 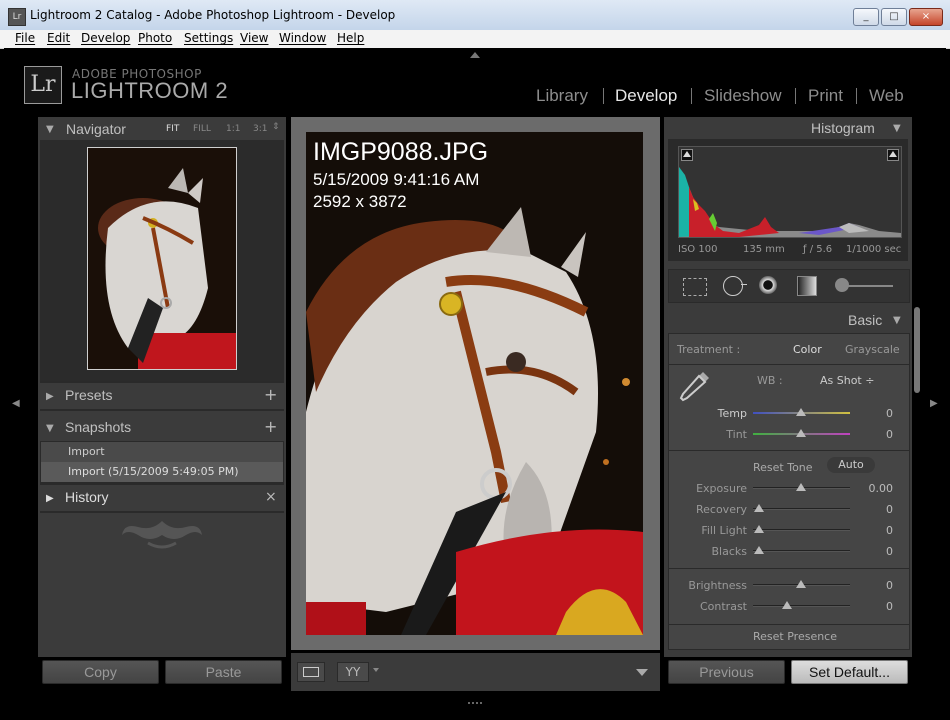 What do you see at coordinates (270, 426) in the screenshot?
I see `add-snapshot-icon: +` at bounding box center [270, 426].